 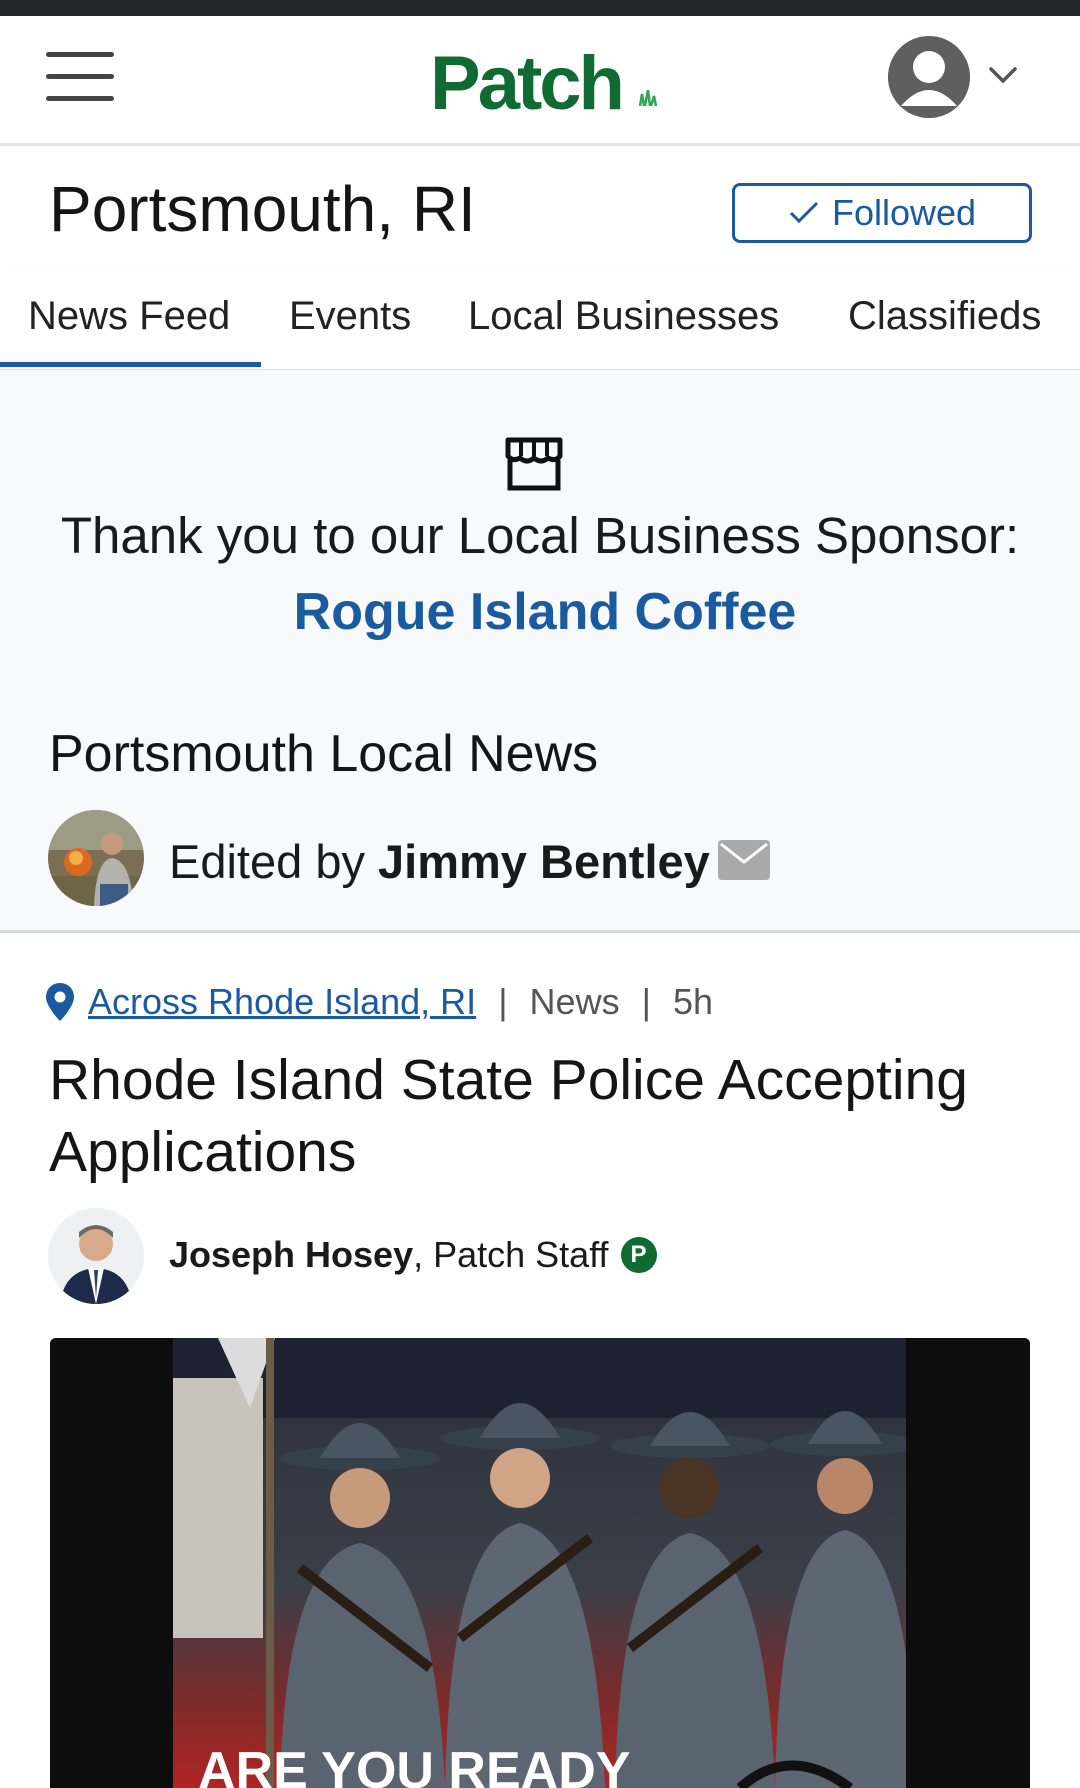 I want to click on tab-classifieds: Classifieds, so click(x=944, y=316).